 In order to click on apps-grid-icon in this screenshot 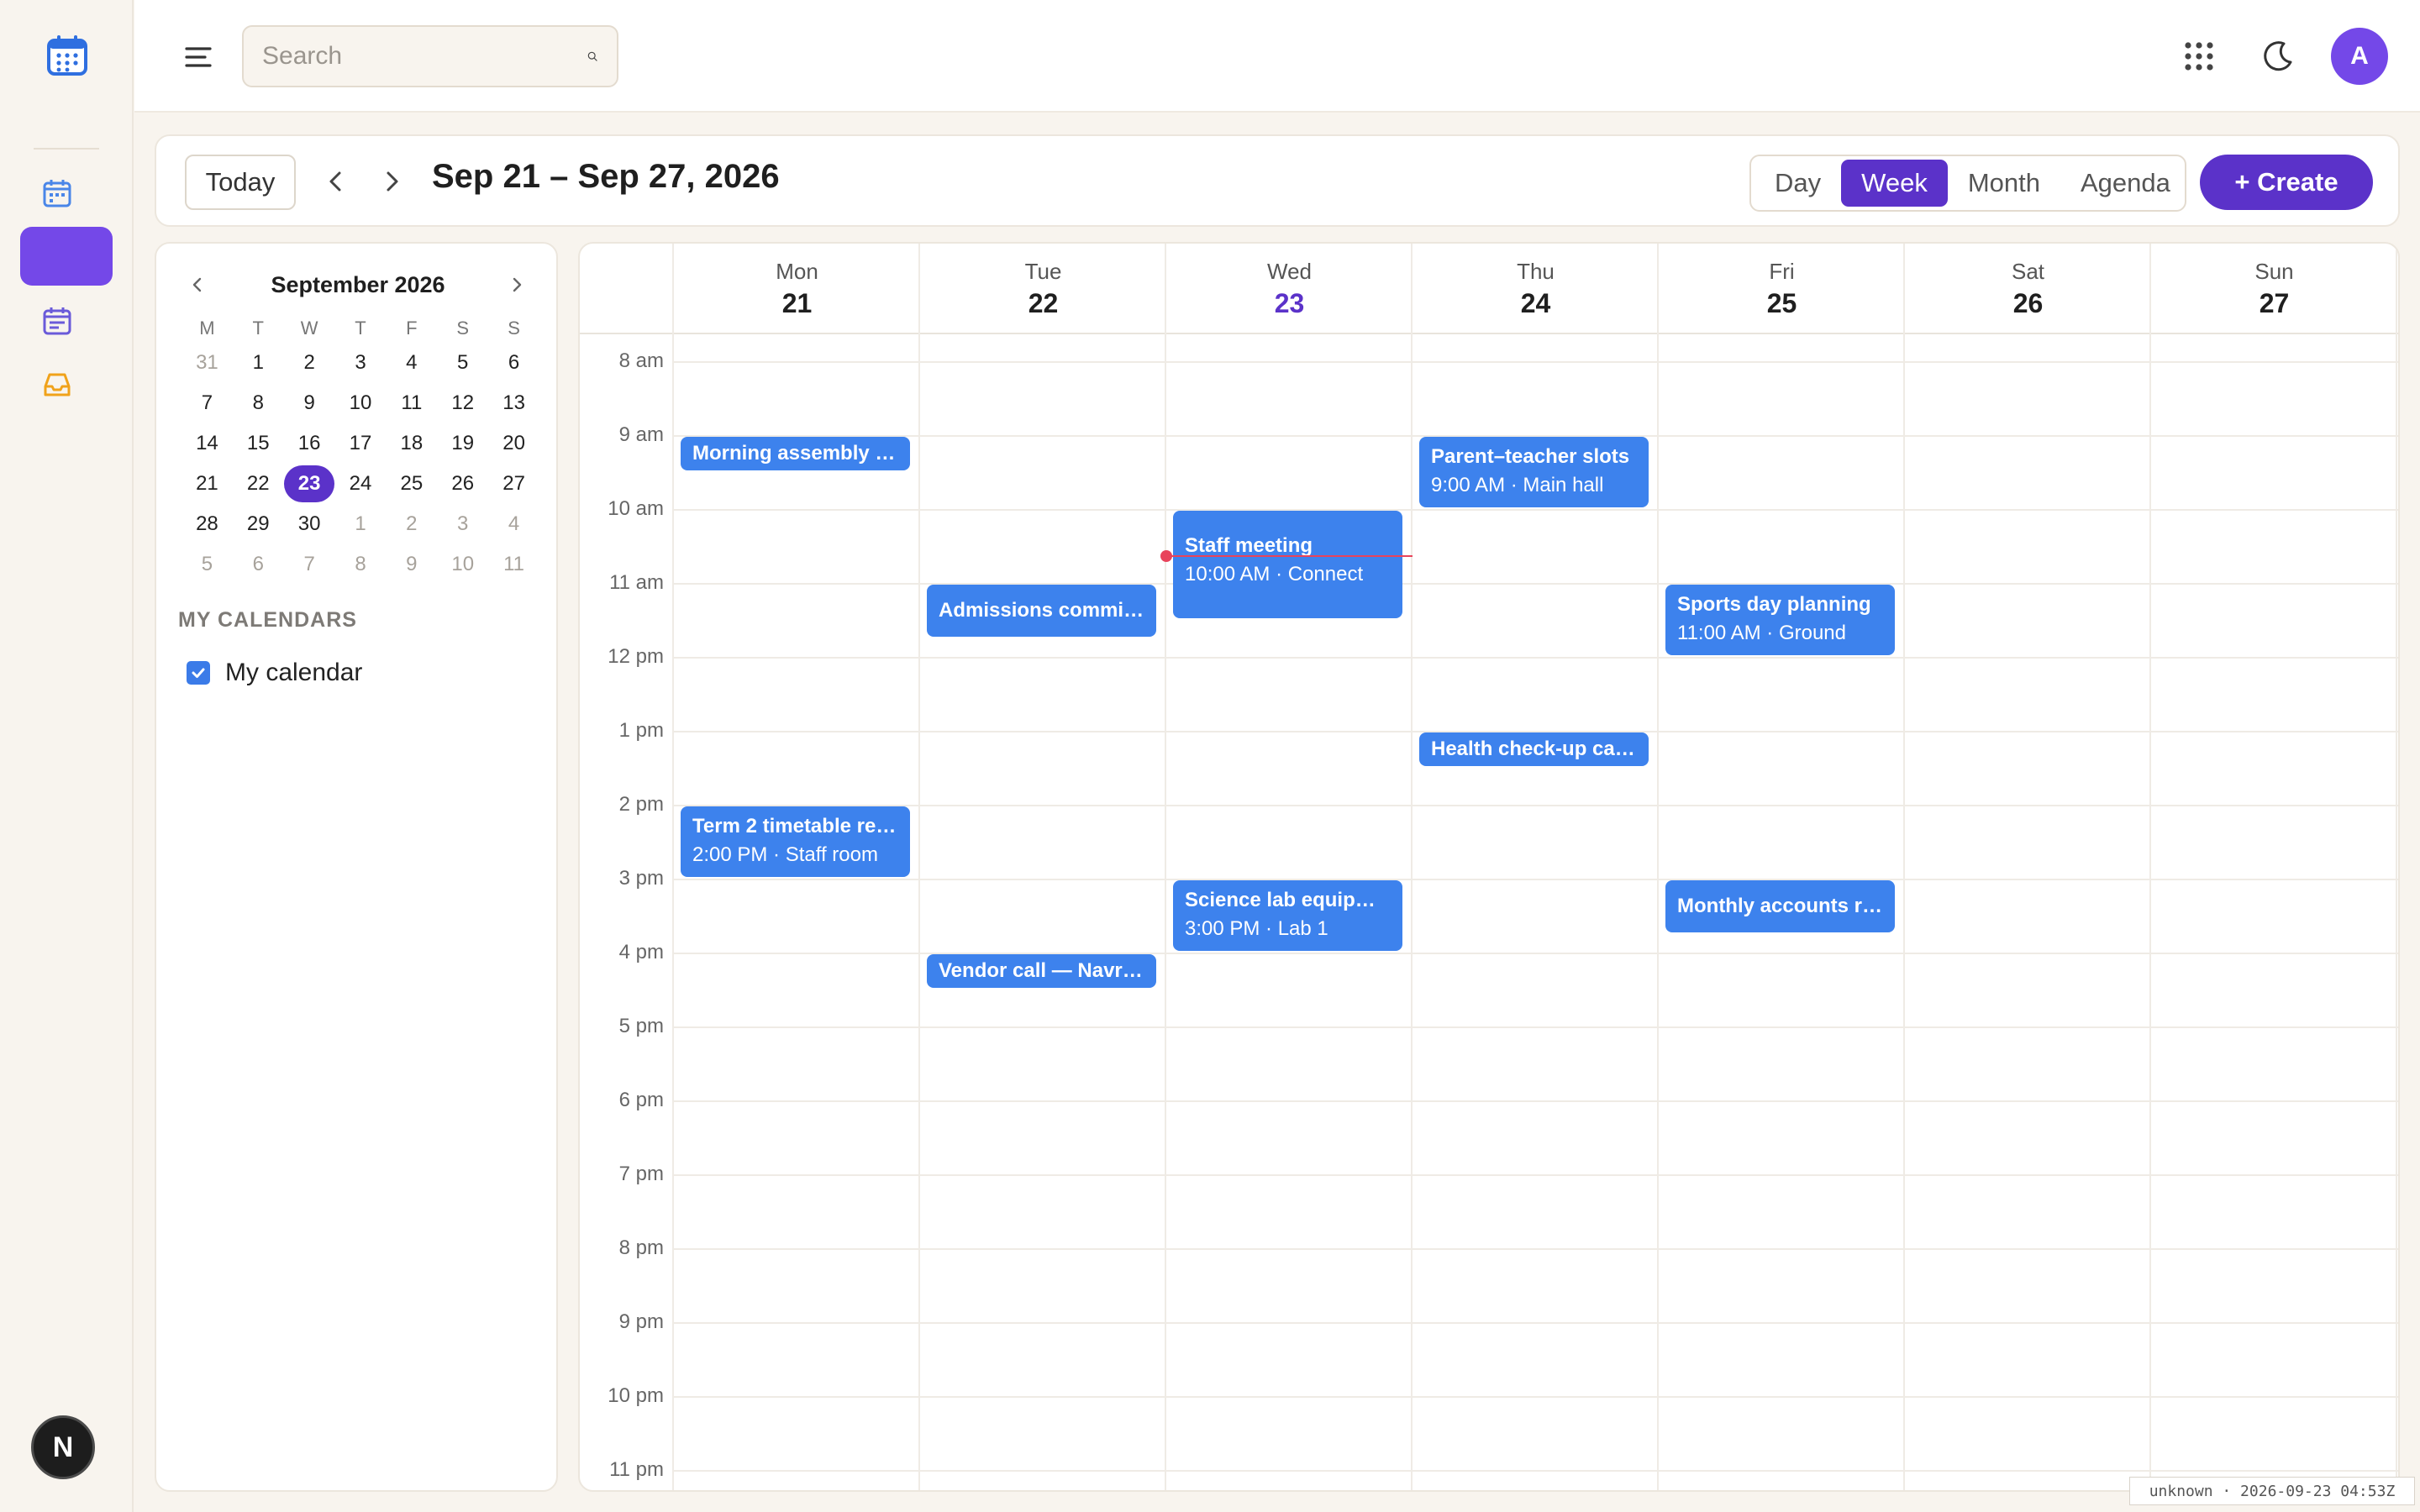, I will do `click(2199, 56)`.